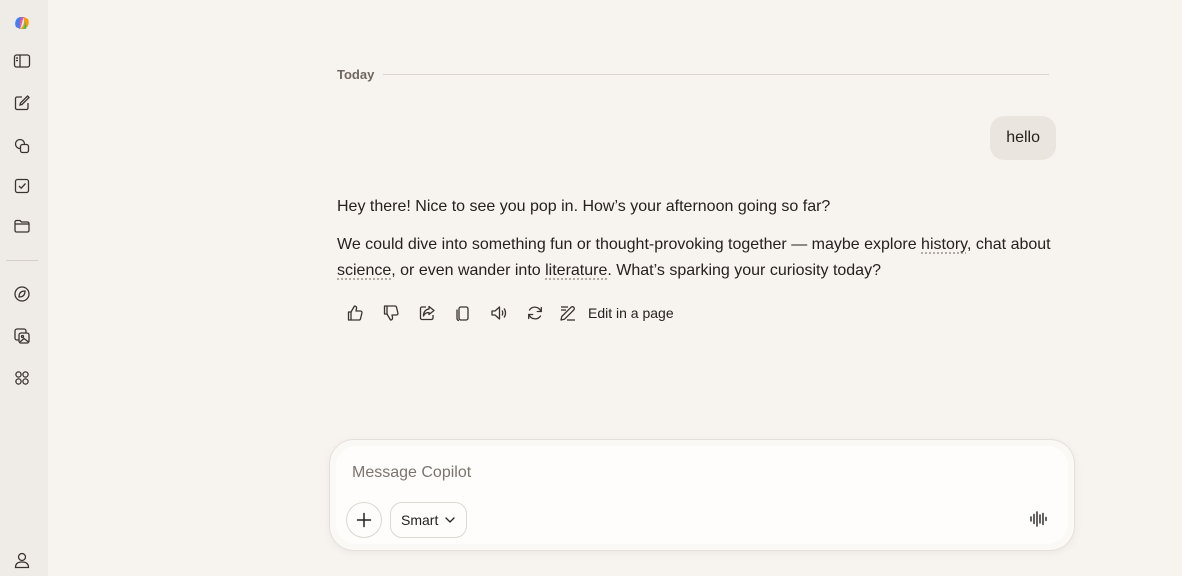  What do you see at coordinates (567, 313) in the screenshot?
I see `edit-page-icon` at bounding box center [567, 313].